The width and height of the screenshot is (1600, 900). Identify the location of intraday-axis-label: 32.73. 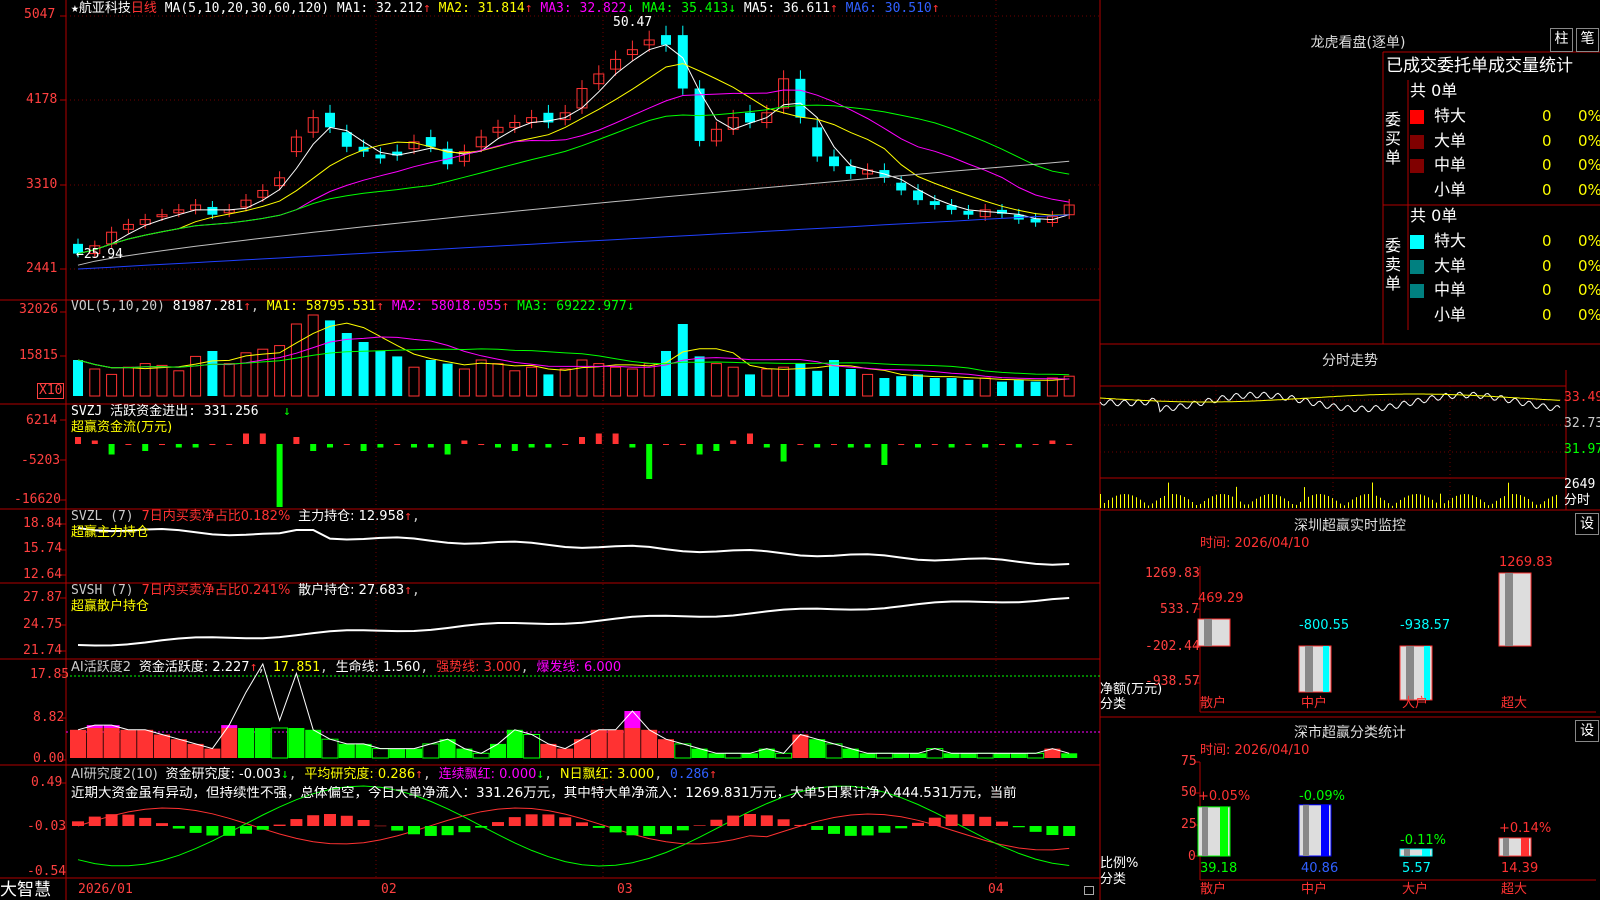
(1582, 423).